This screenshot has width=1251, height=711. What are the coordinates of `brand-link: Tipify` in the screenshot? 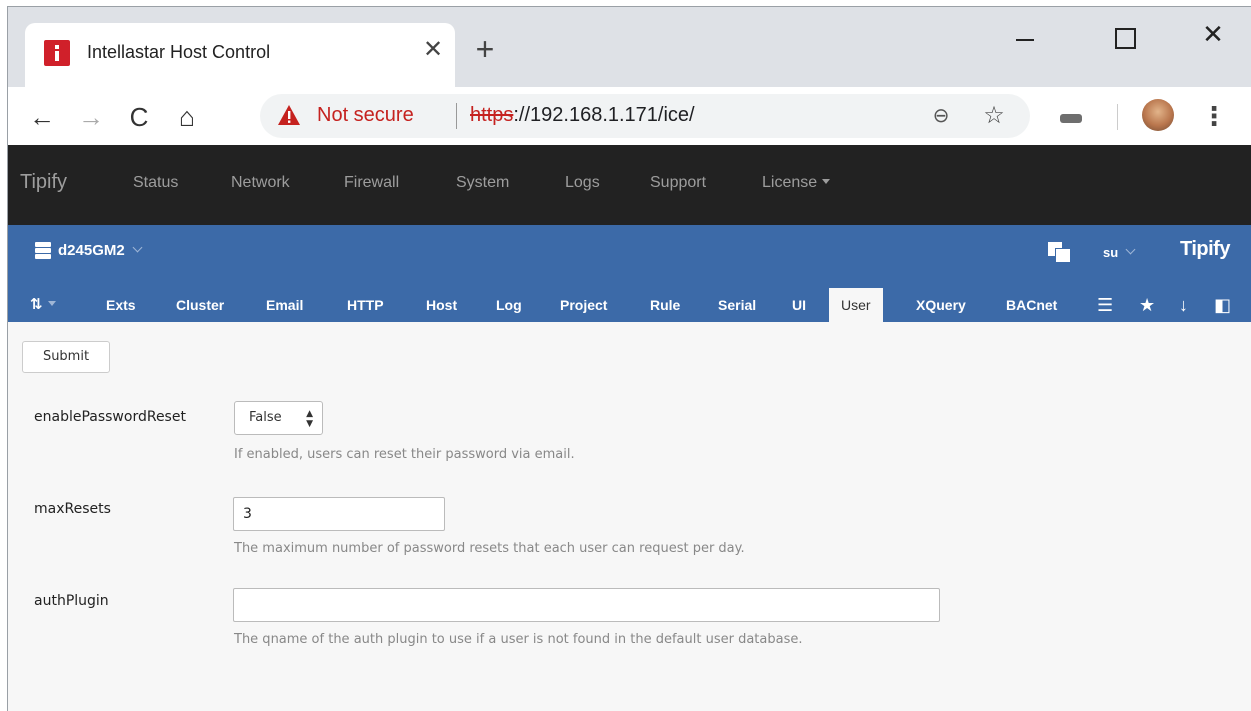 It's located at (43, 182).